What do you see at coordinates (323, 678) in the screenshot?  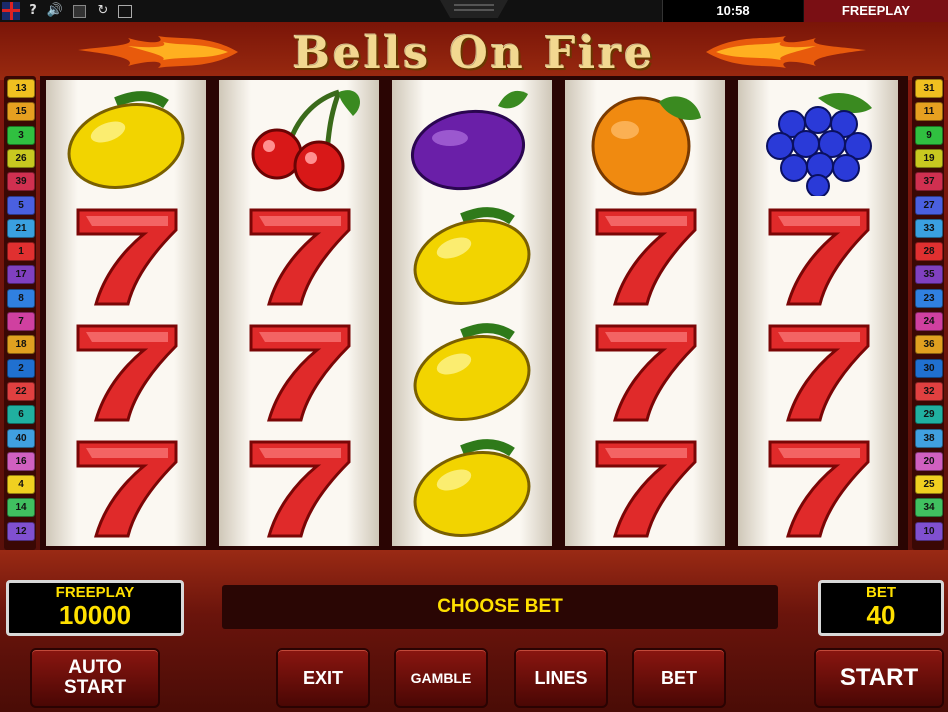 I see `exit-button: EXIT` at bounding box center [323, 678].